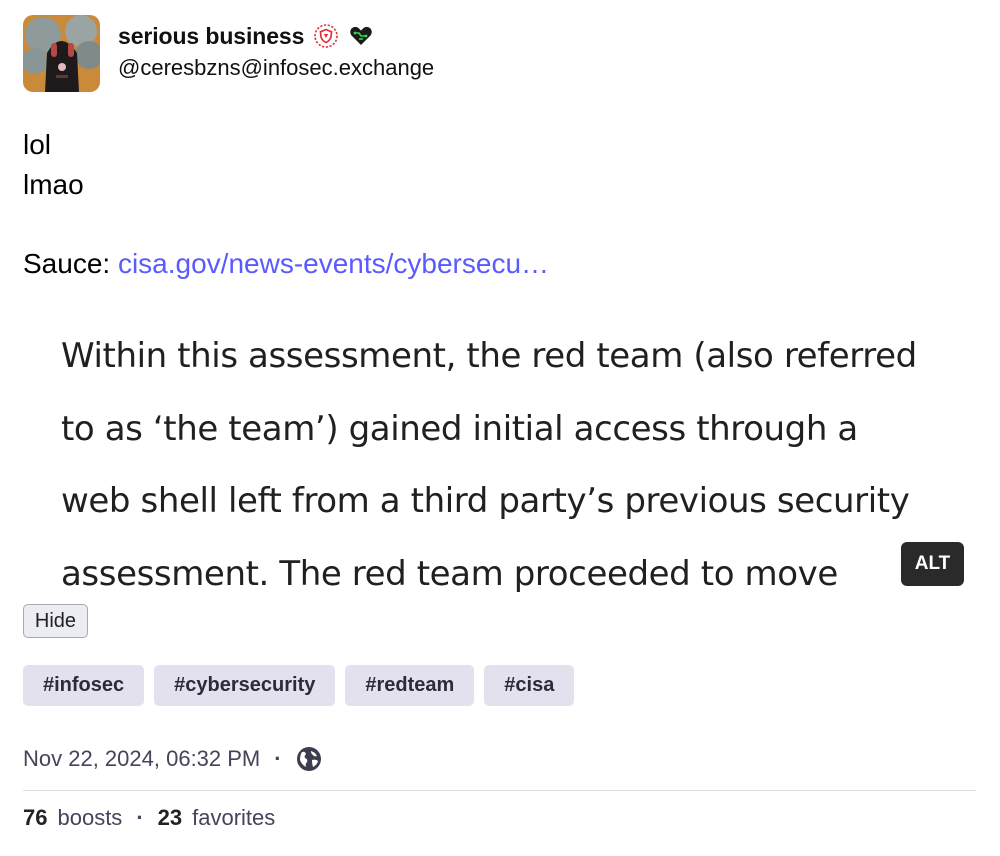 This screenshot has width=1000, height=856. What do you see at coordinates (245, 685) in the screenshot?
I see `hashtag-link: #cybersecurity` at bounding box center [245, 685].